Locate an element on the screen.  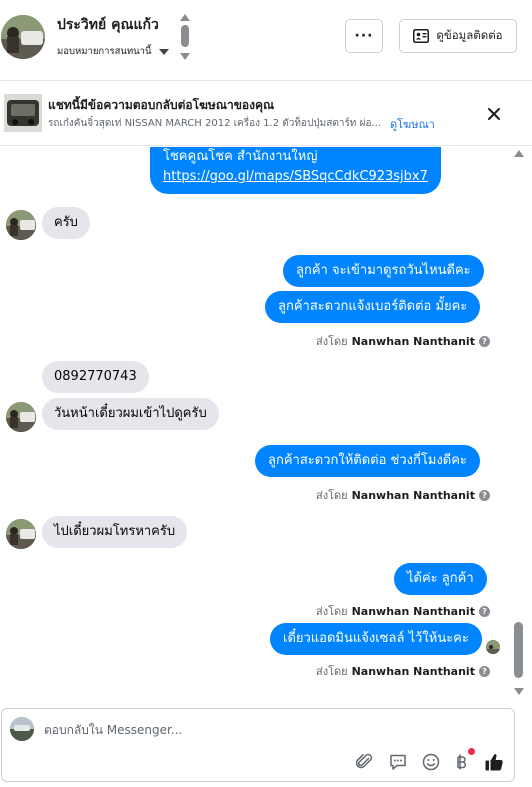
paperclip-icon is located at coordinates (364, 761).